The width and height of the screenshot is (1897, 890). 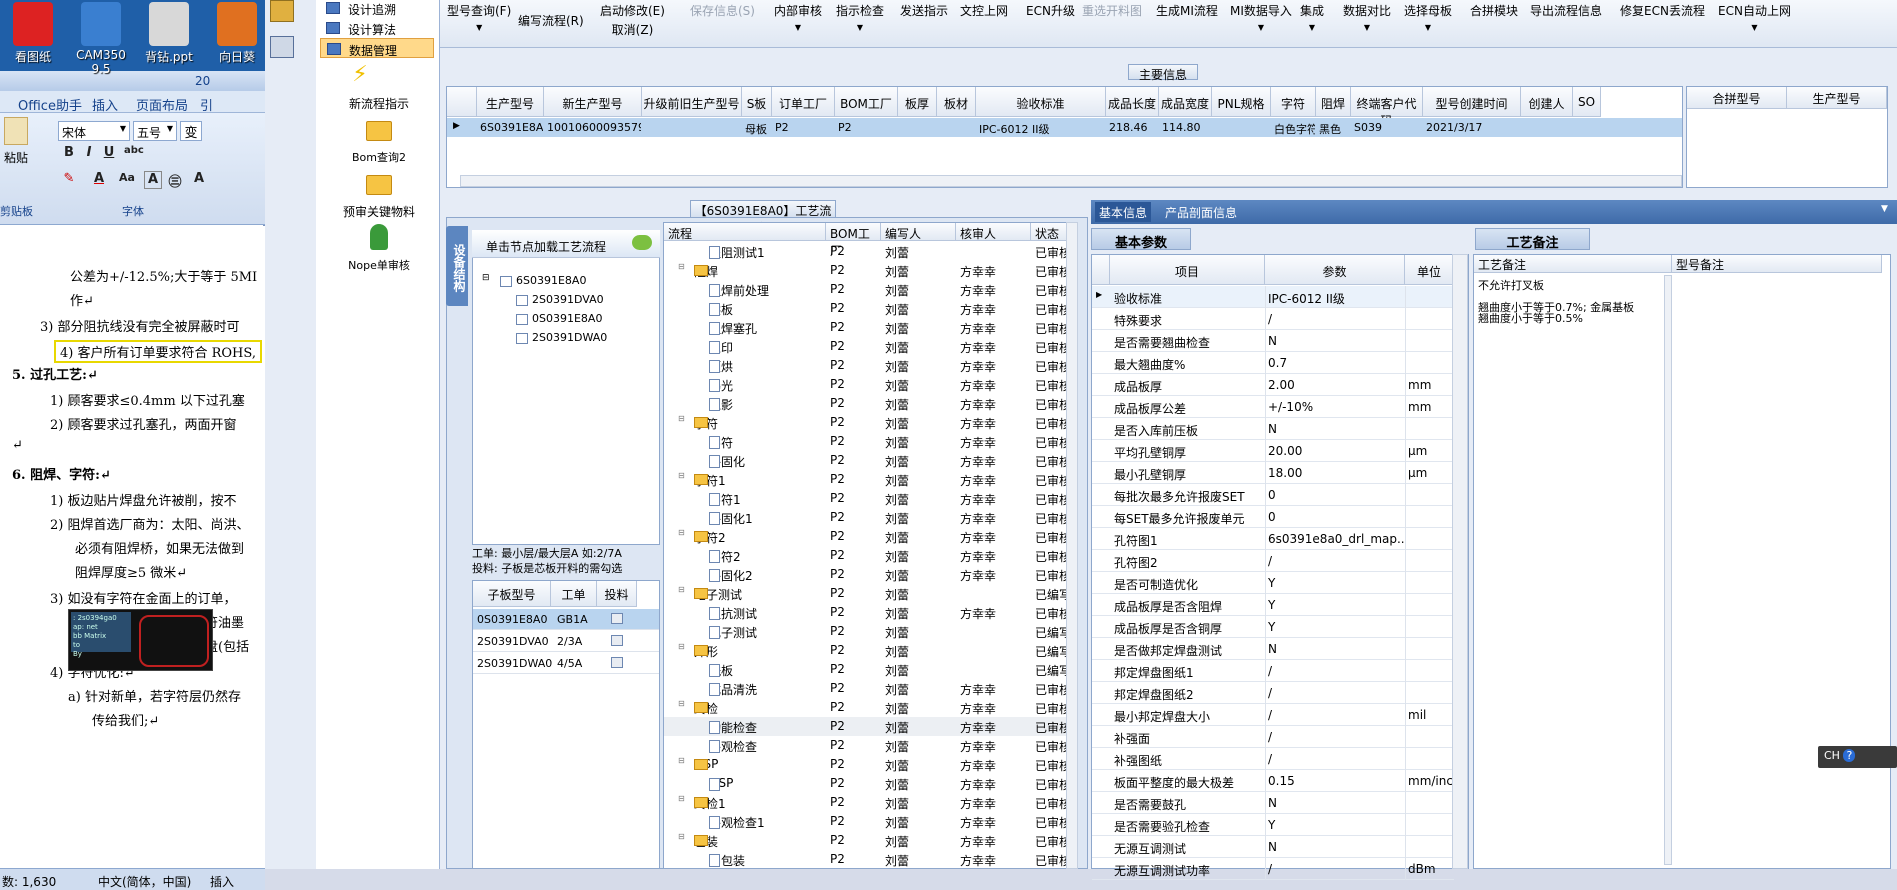 I want to click on process-row: ⊟阻焊P2刘蕾方幸幸已审核, so click(x=867, y=270).